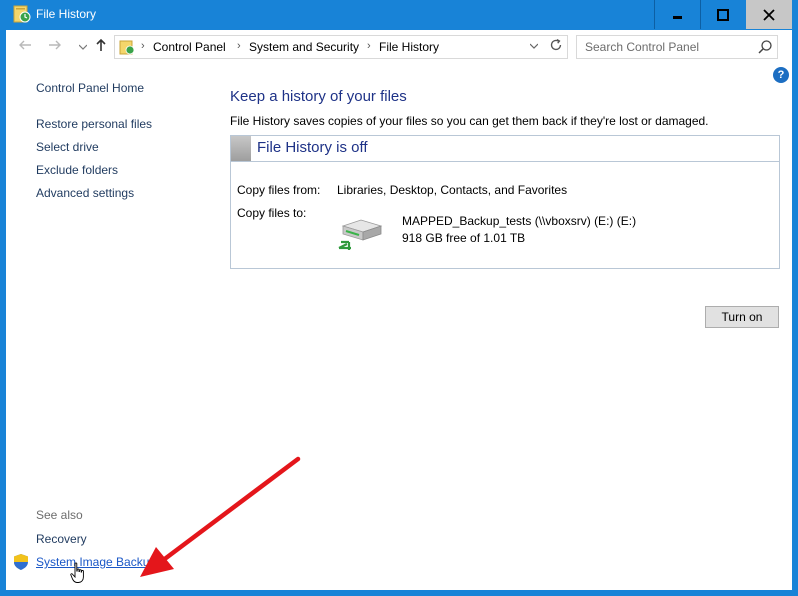 The height and width of the screenshot is (596, 798). What do you see at coordinates (409, 47) in the screenshot?
I see `breadcrumb-file-history: File History` at bounding box center [409, 47].